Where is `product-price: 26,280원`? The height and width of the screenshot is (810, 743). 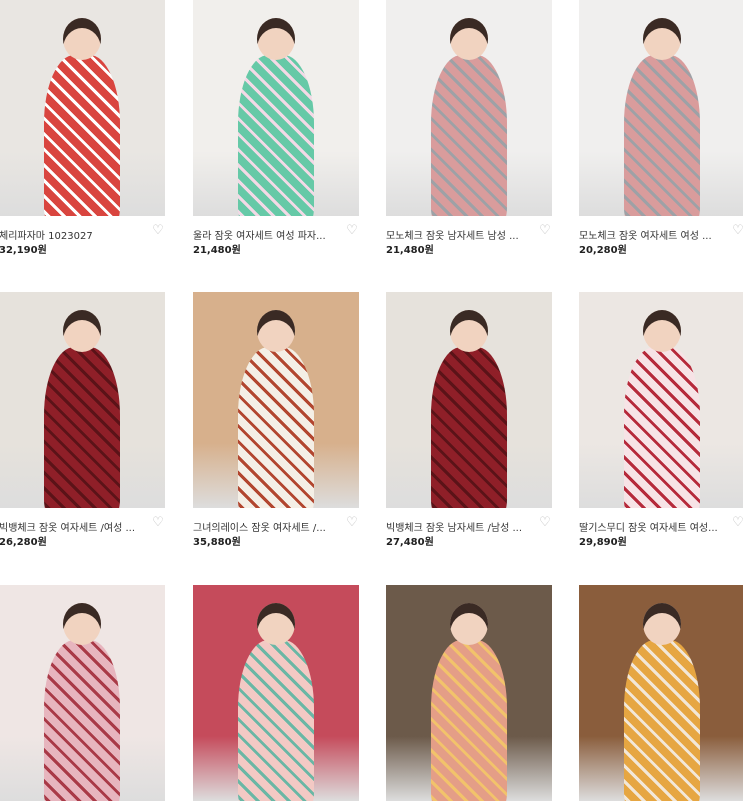
product-price: 26,280원 is located at coordinates (23, 542).